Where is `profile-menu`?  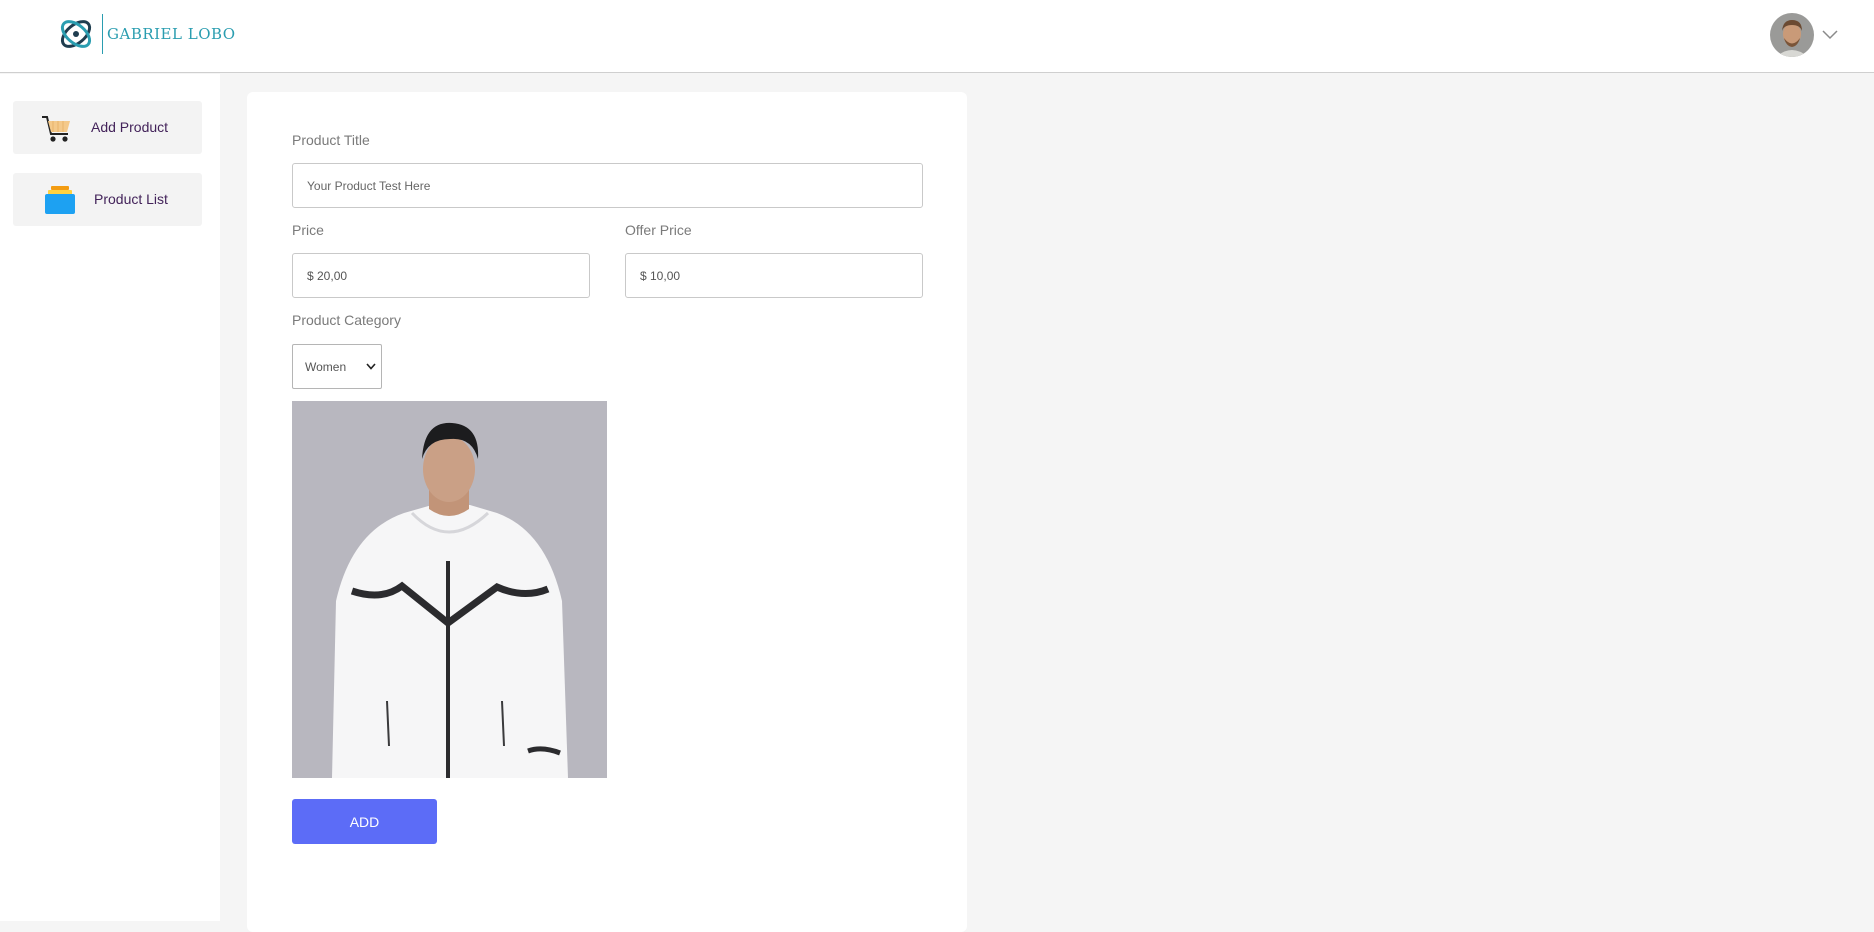
profile-menu is located at coordinates (1804, 35).